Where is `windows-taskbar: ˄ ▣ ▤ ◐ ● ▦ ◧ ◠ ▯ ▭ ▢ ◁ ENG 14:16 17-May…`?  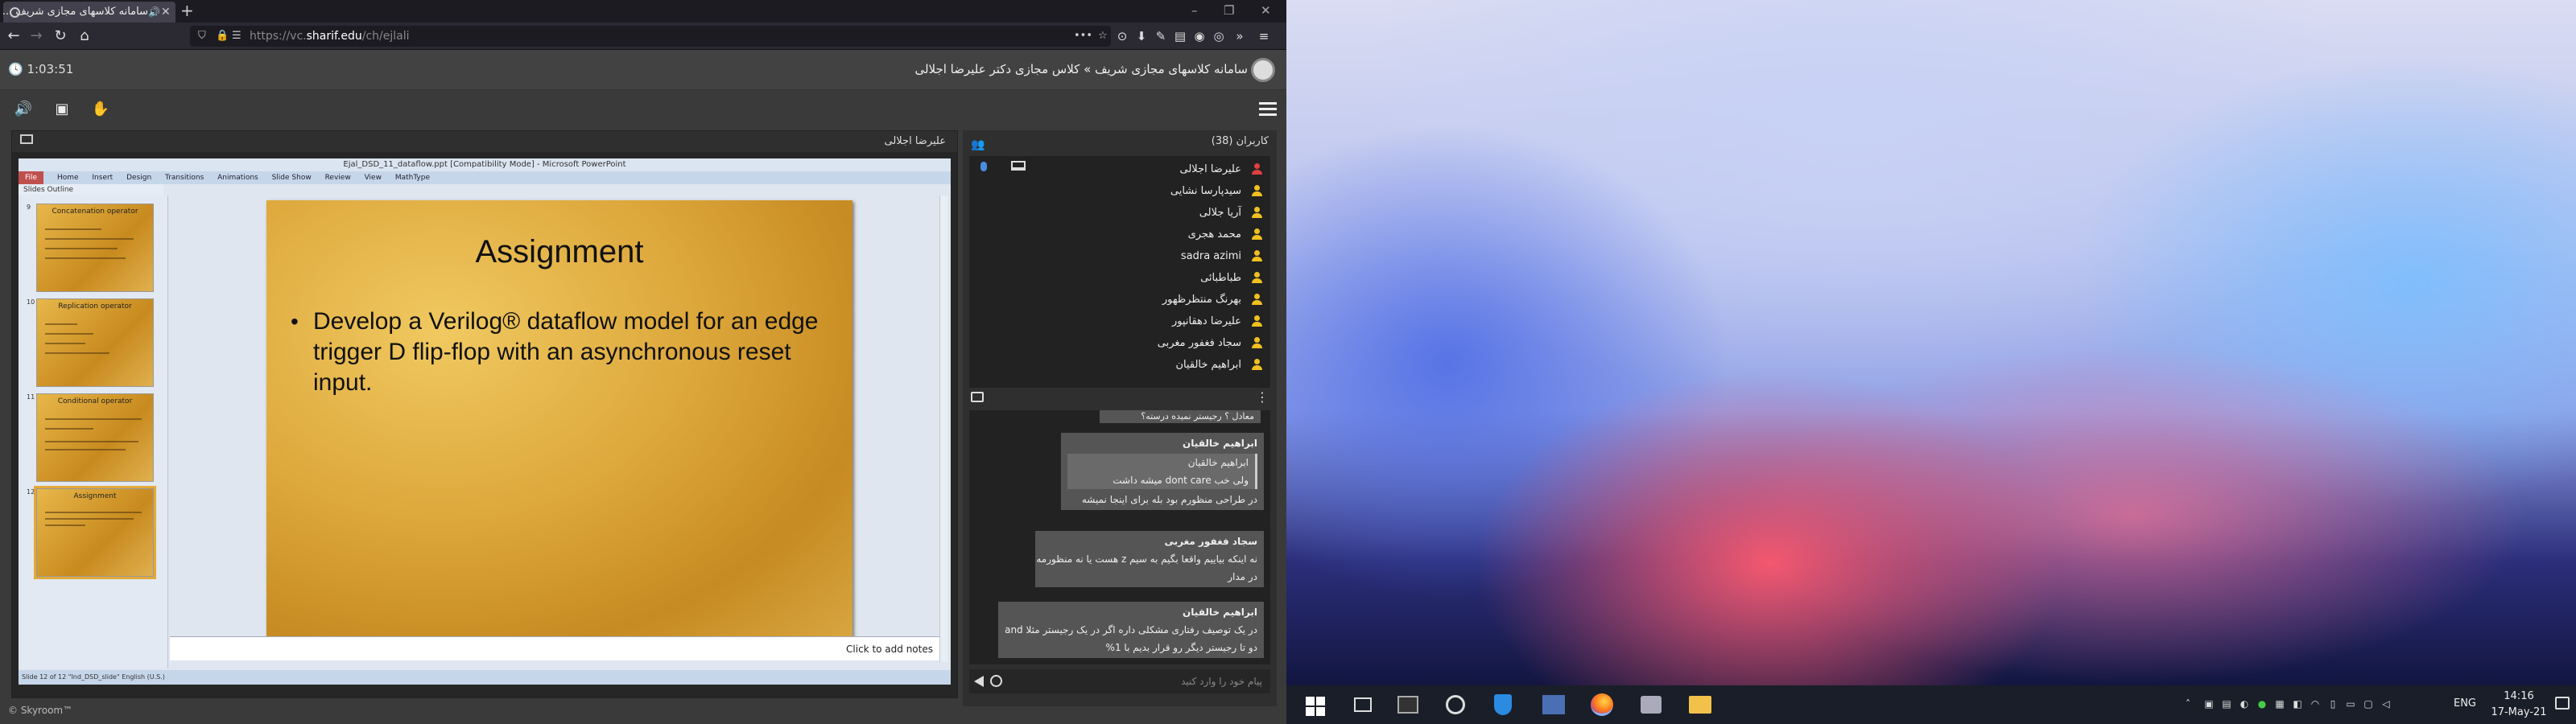
windows-taskbar: ˄ ▣ ▤ ◐ ● ▦ ◧ ◠ ▯ ▭ ▢ ◁ ENG 14:16 17-May… is located at coordinates (1931, 704).